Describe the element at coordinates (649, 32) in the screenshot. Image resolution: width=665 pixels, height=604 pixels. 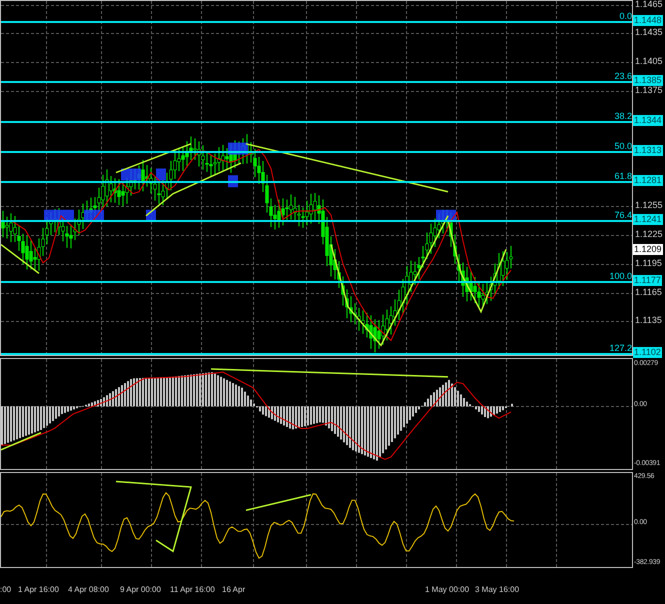
I see `price-axis-label: 1.1435` at that location.